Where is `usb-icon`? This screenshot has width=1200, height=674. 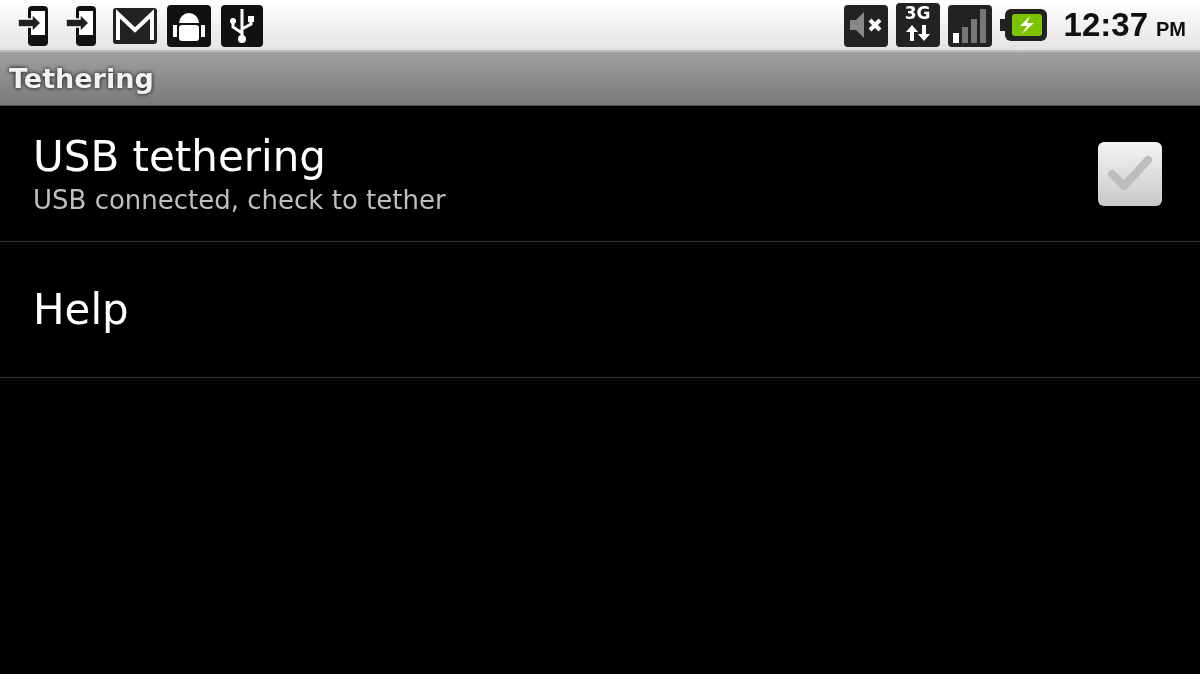
usb-icon is located at coordinates (242, 25).